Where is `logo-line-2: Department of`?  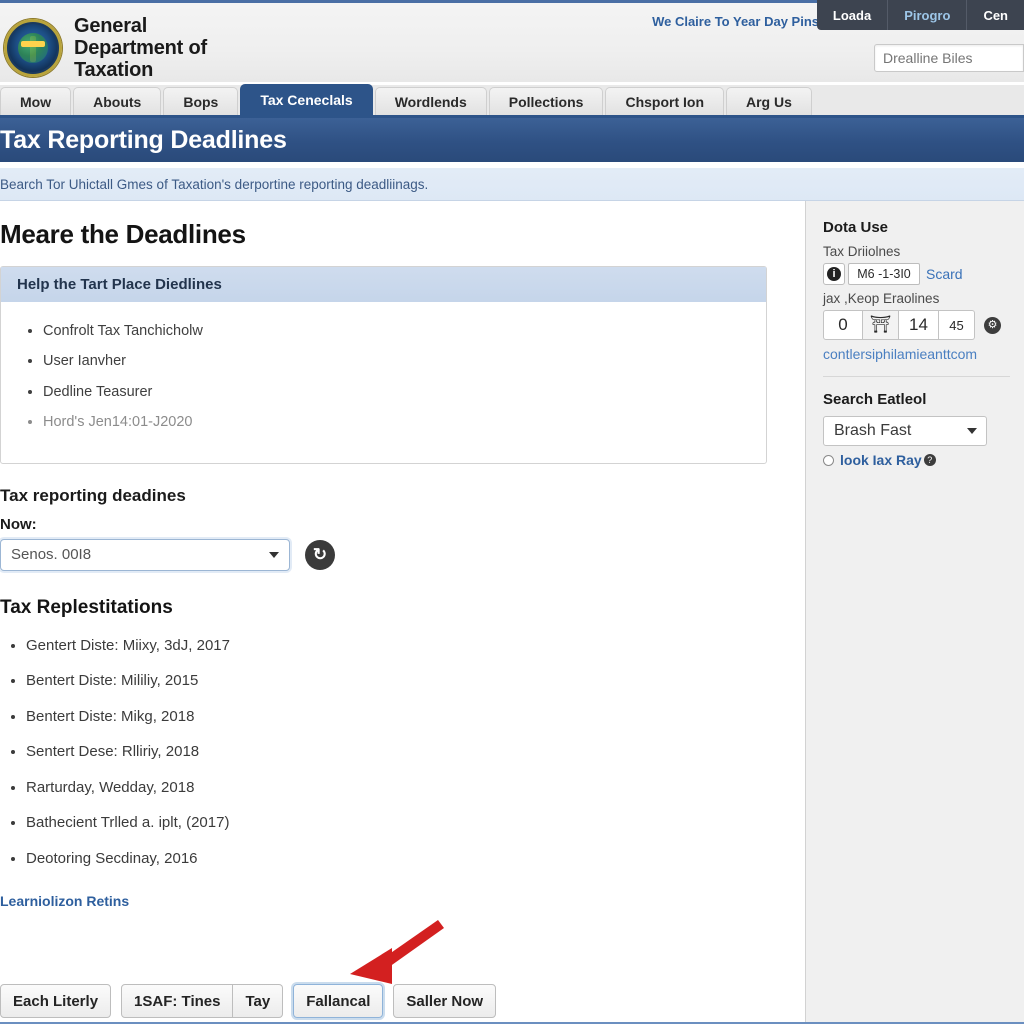
logo-line-2: Department of is located at coordinates (140, 48).